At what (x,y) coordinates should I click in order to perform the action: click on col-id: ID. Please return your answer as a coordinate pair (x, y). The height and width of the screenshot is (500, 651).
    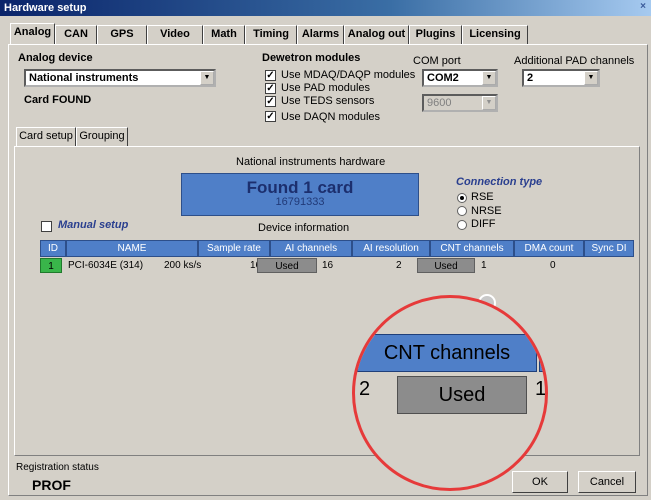
    Looking at the image, I should click on (53, 248).